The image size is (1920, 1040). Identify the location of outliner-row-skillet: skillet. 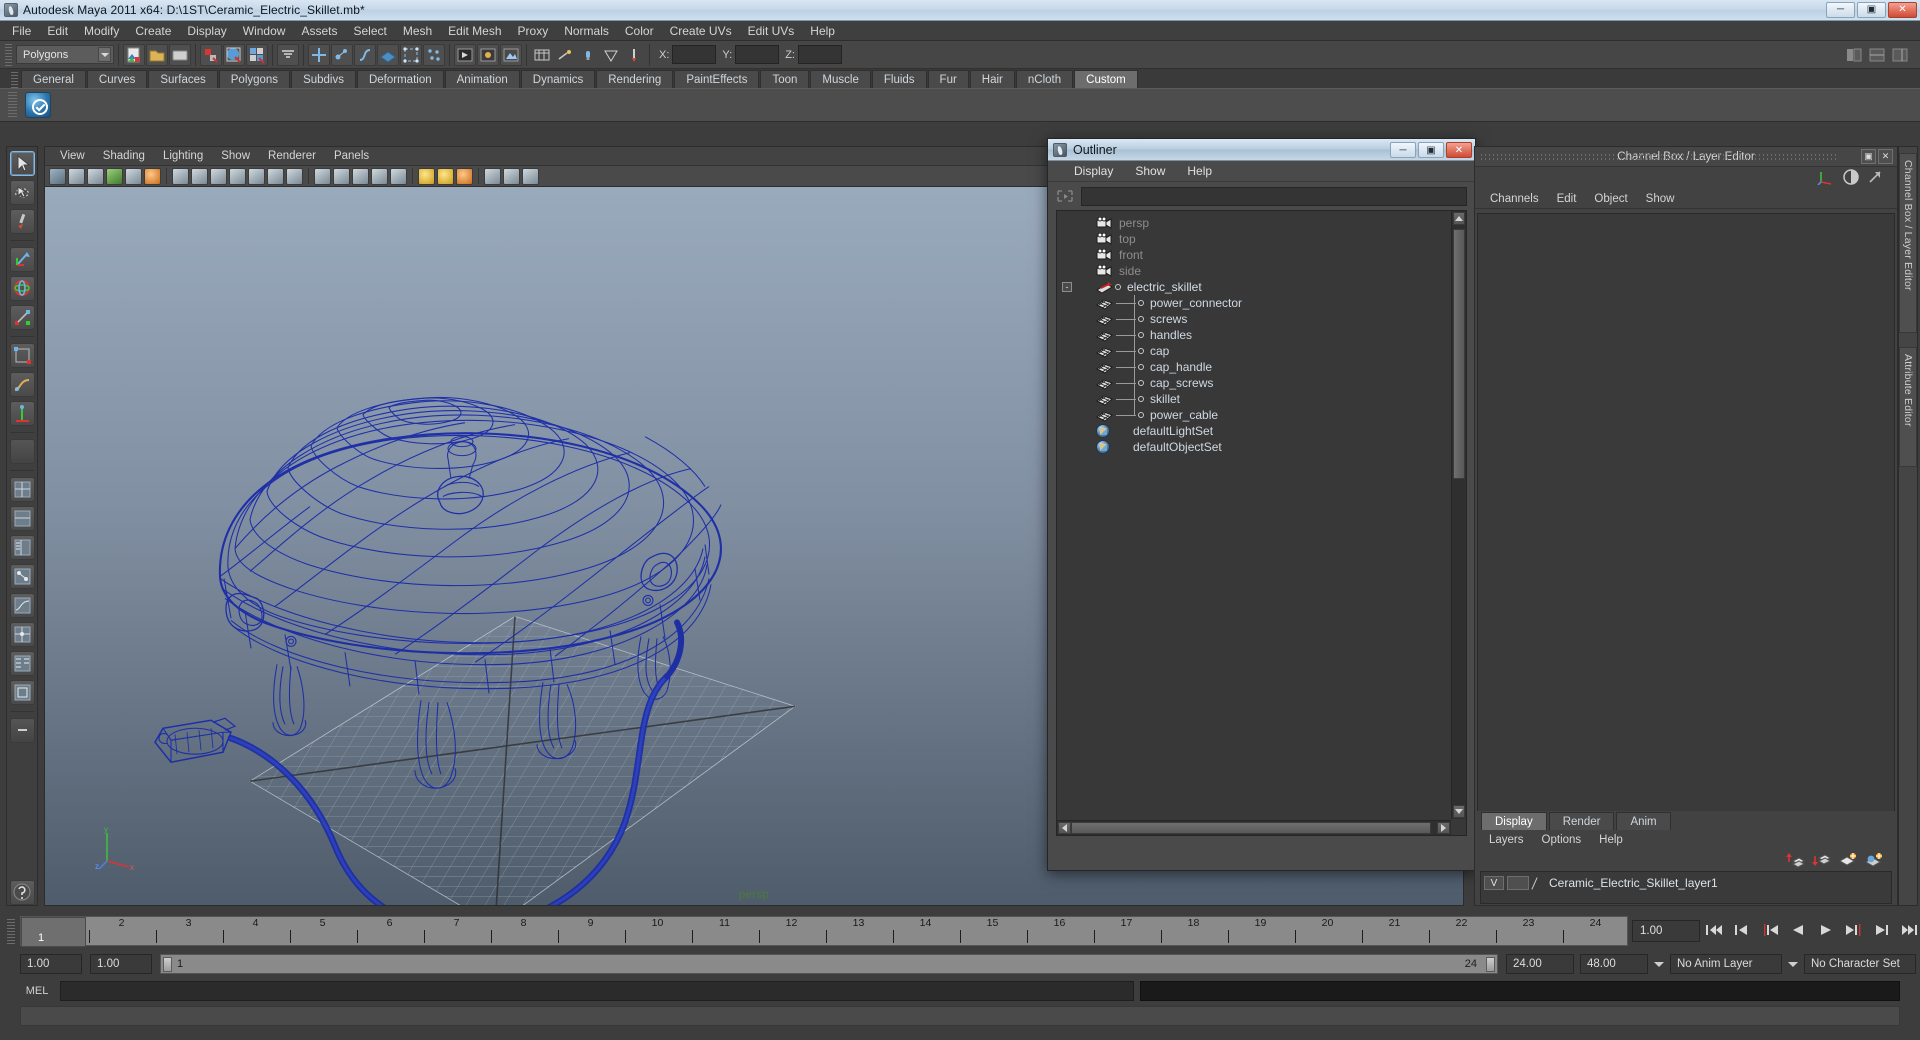
(1253, 399).